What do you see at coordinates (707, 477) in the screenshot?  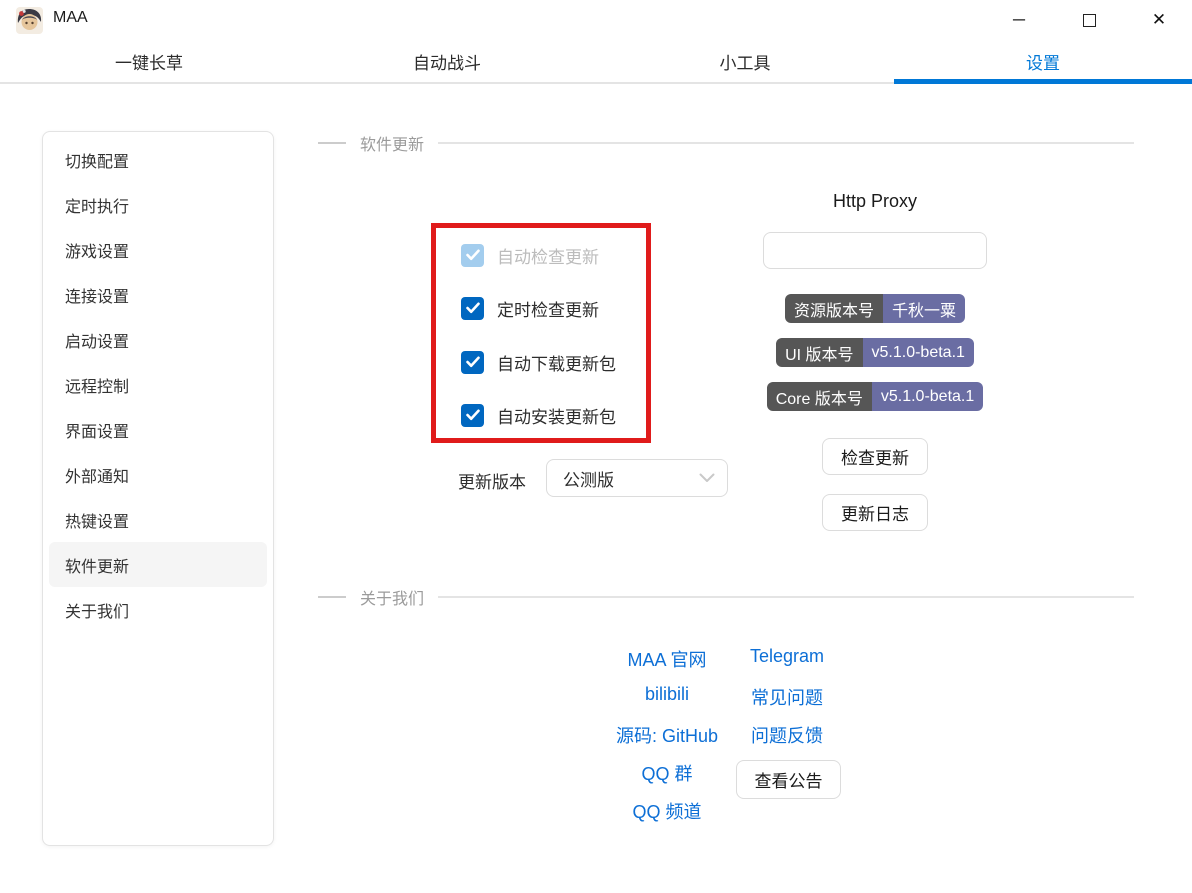 I see `chevron-down-icon` at bounding box center [707, 477].